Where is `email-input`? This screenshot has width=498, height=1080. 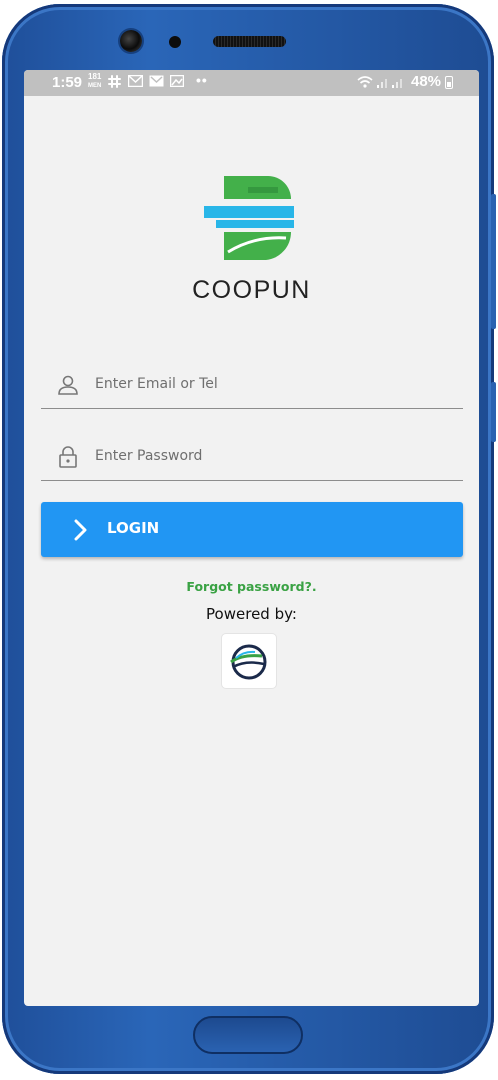
email-input is located at coordinates (270, 384).